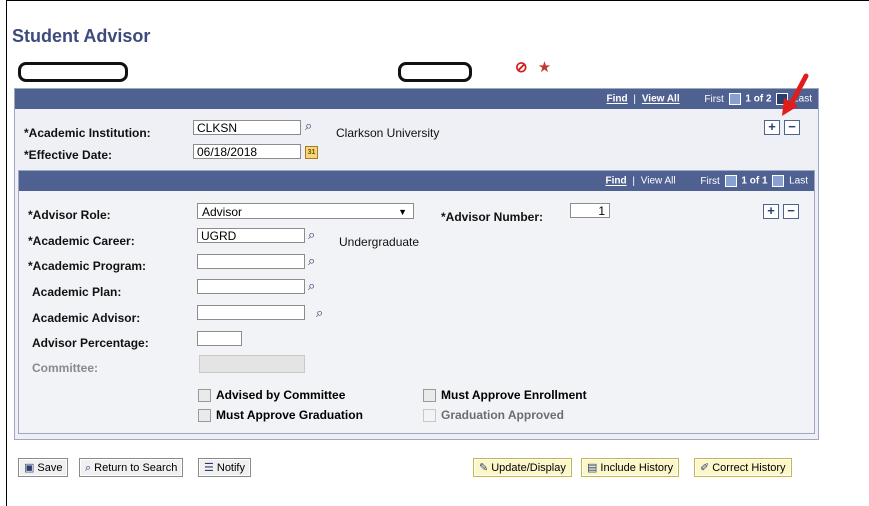 This screenshot has width=869, height=506. What do you see at coordinates (521, 67) in the screenshot?
I see `no-symbol-icon: ⊘` at bounding box center [521, 67].